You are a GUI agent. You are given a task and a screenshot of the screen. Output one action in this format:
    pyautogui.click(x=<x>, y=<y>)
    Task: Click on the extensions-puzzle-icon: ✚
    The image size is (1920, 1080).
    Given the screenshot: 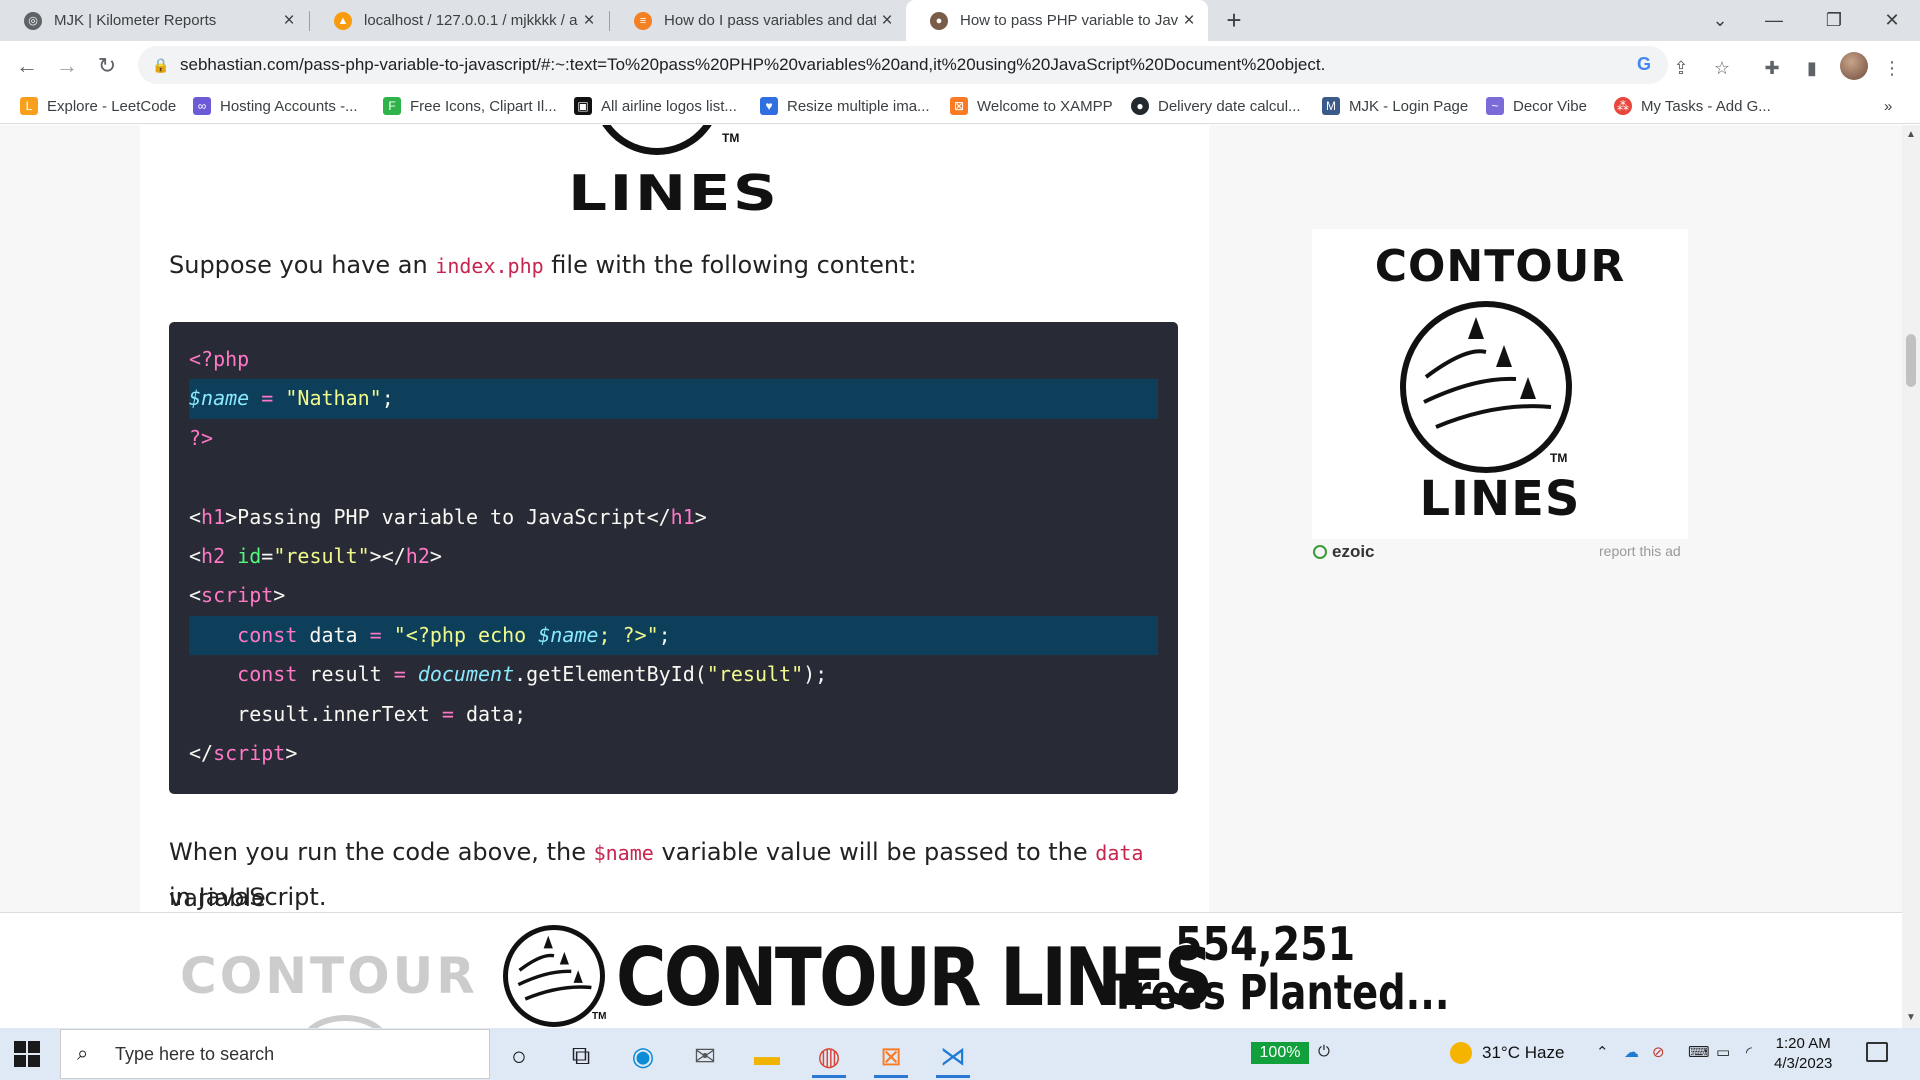 What is the action you would take?
    pyautogui.click(x=1772, y=68)
    